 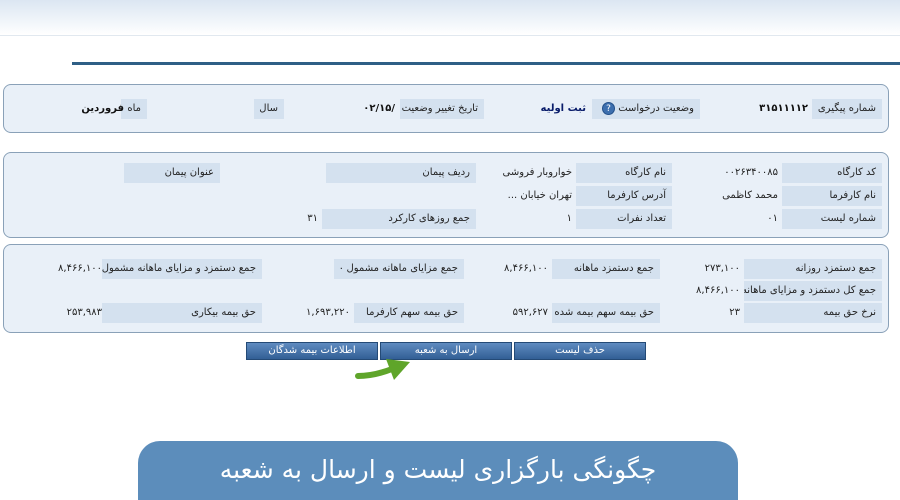 What do you see at coordinates (734, 312) in the screenshot?
I see `insurance-rate-value: ۲۳` at bounding box center [734, 312].